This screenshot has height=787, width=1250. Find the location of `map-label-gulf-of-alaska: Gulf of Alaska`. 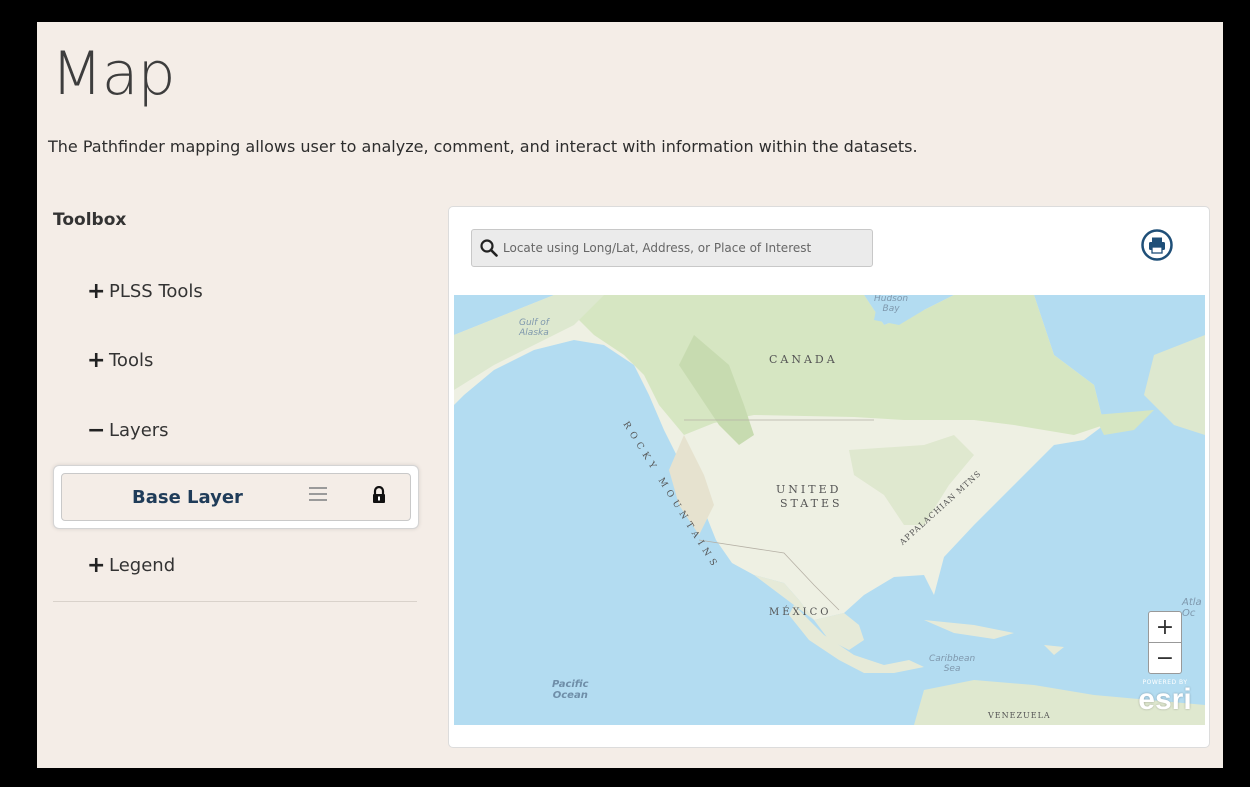

map-label-gulf-of-alaska: Gulf of Alaska is located at coordinates (534, 328).